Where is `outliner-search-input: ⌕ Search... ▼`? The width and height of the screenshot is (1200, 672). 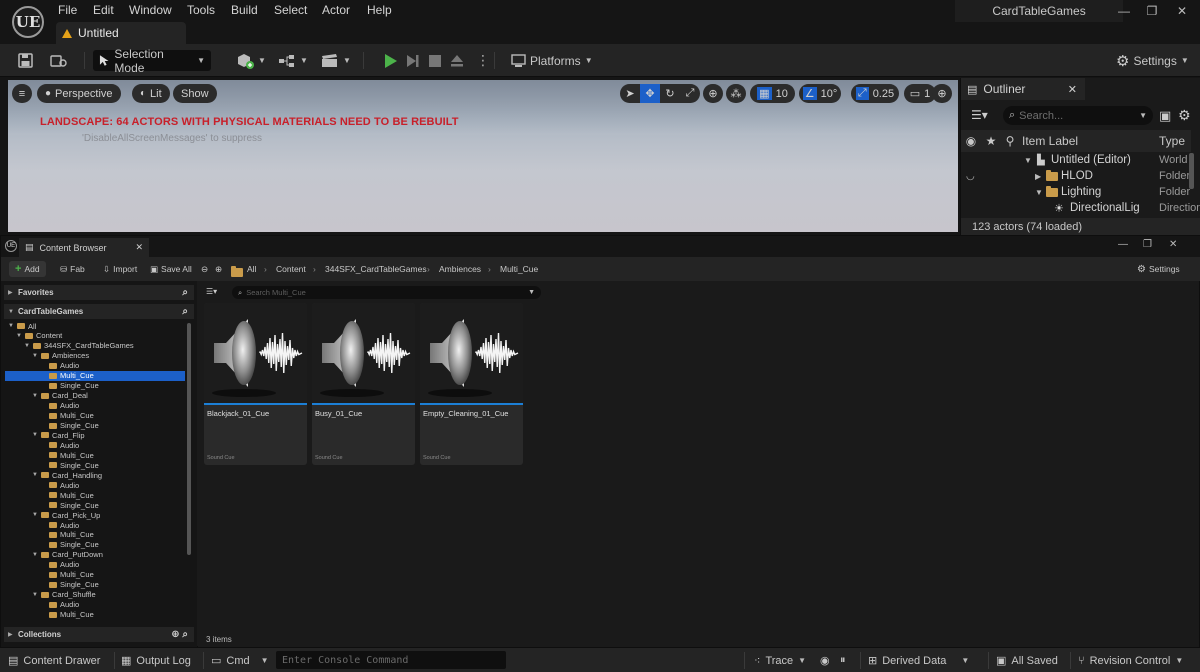 outliner-search-input: ⌕ Search... ▼ is located at coordinates (1078, 115).